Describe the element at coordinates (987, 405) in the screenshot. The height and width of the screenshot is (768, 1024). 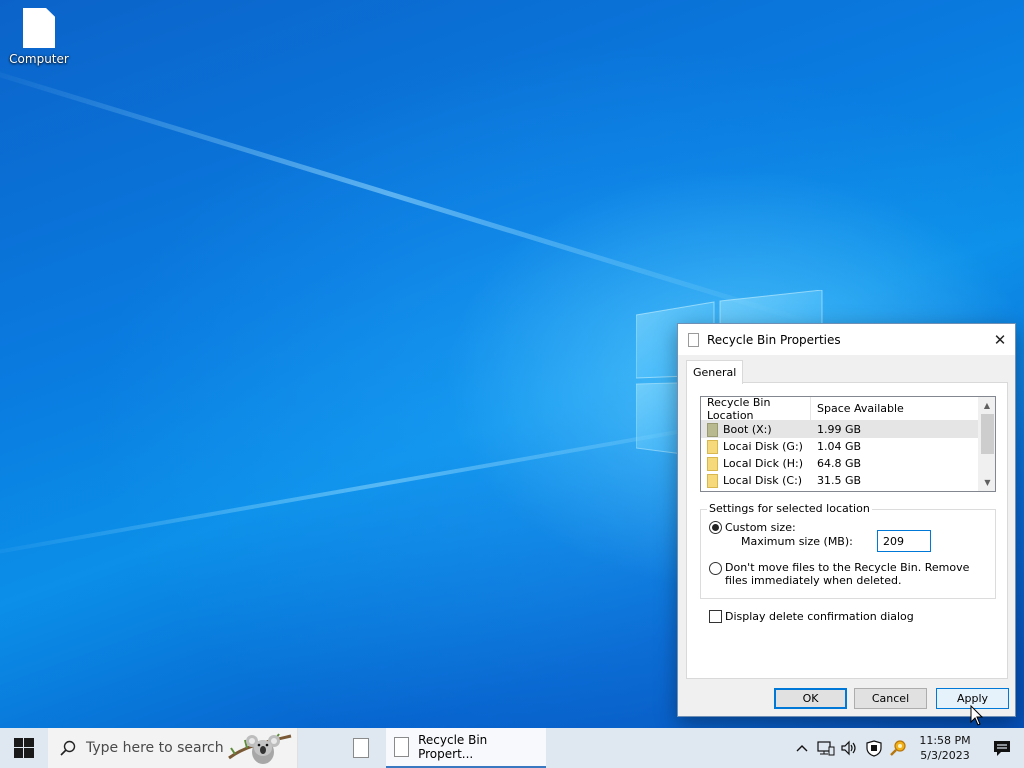
I see `scroll-up-arrow-icon: ▲` at that location.